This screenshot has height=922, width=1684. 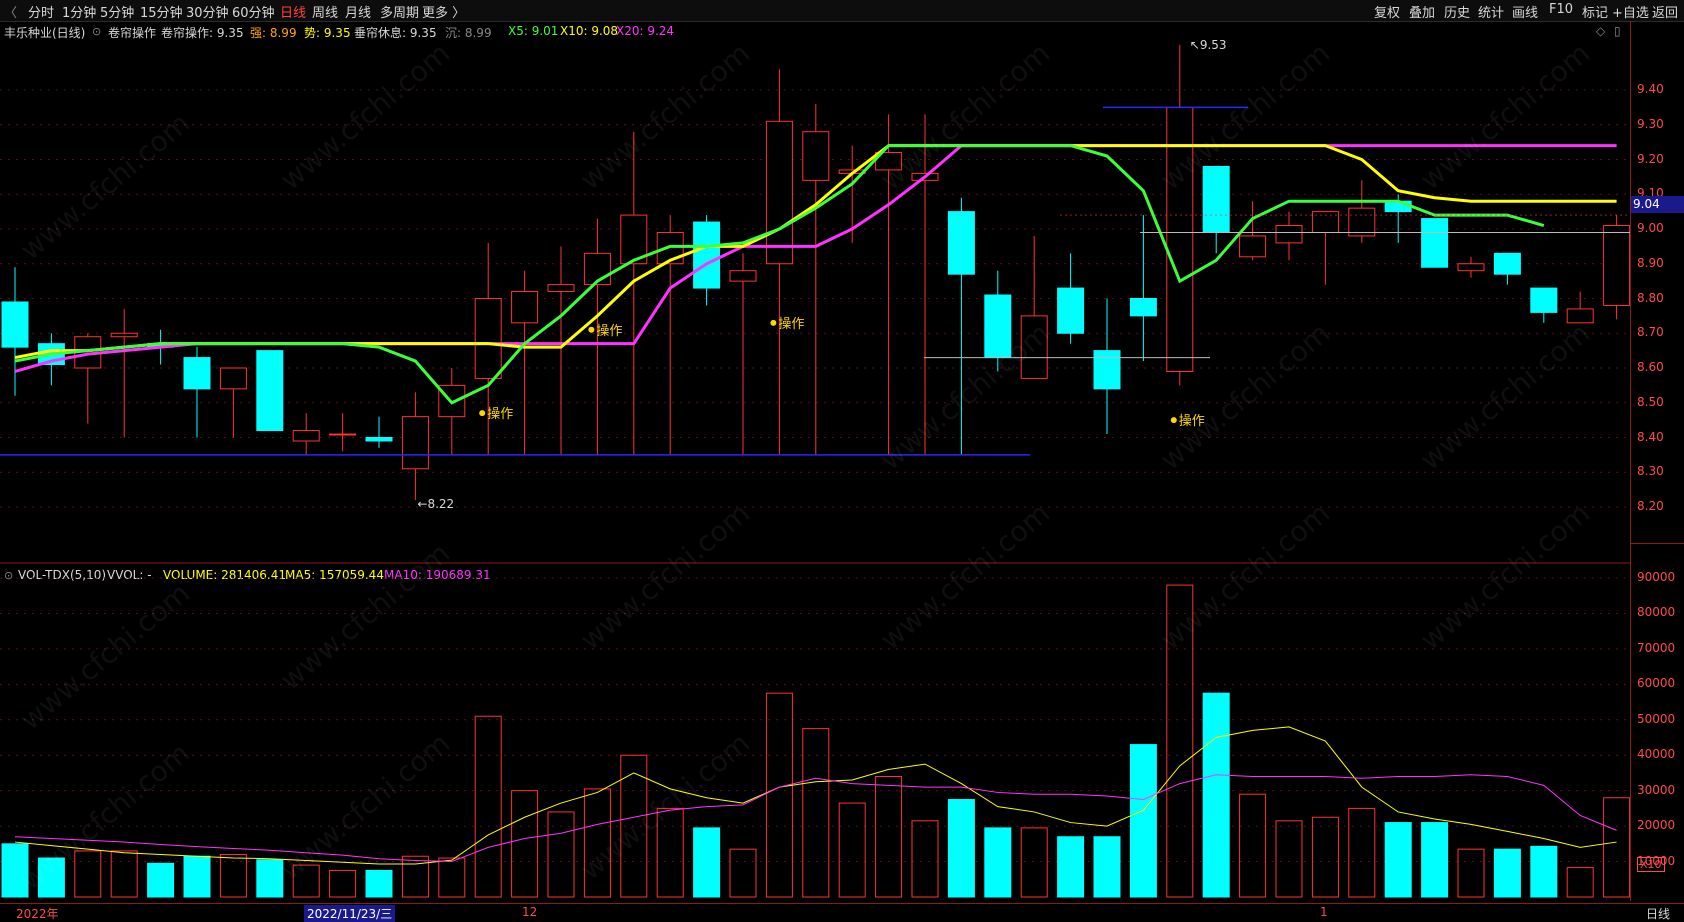 What do you see at coordinates (435, 504) in the screenshot?
I see `low-label: ←8.22` at bounding box center [435, 504].